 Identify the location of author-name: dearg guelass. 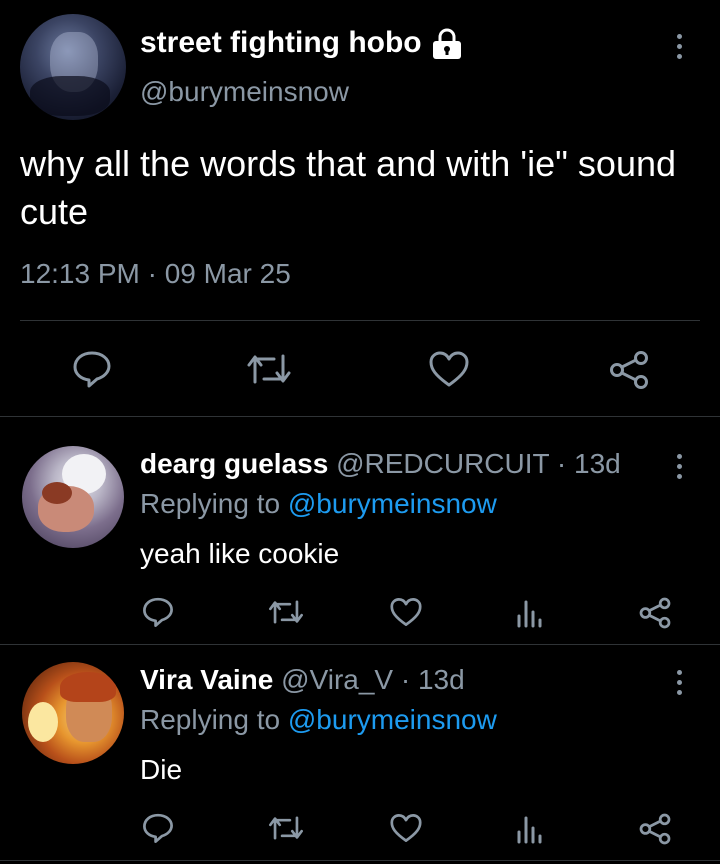
(234, 463).